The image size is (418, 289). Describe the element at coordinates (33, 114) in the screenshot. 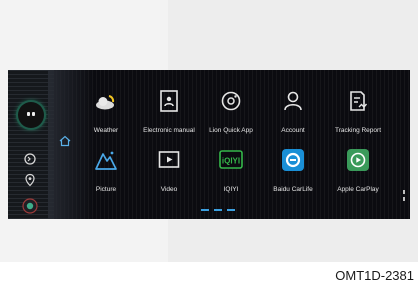

I see `avatar-eye-right` at that location.